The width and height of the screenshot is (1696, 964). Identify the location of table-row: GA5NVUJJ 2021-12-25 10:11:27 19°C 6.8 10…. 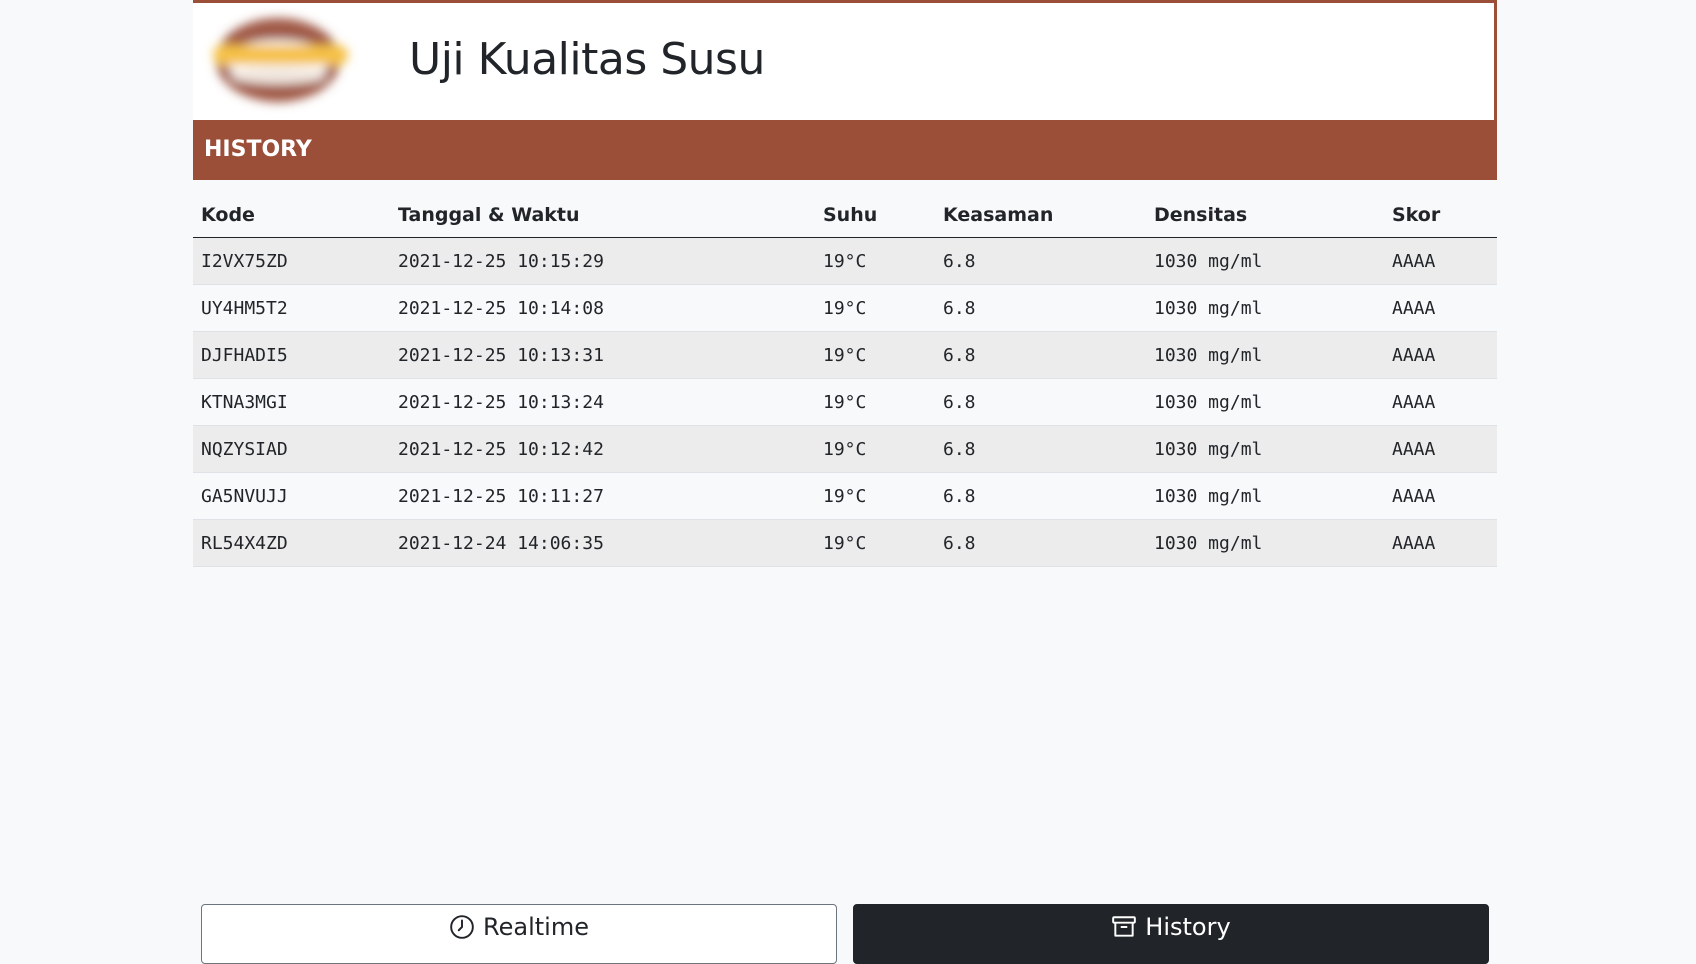
(845, 496).